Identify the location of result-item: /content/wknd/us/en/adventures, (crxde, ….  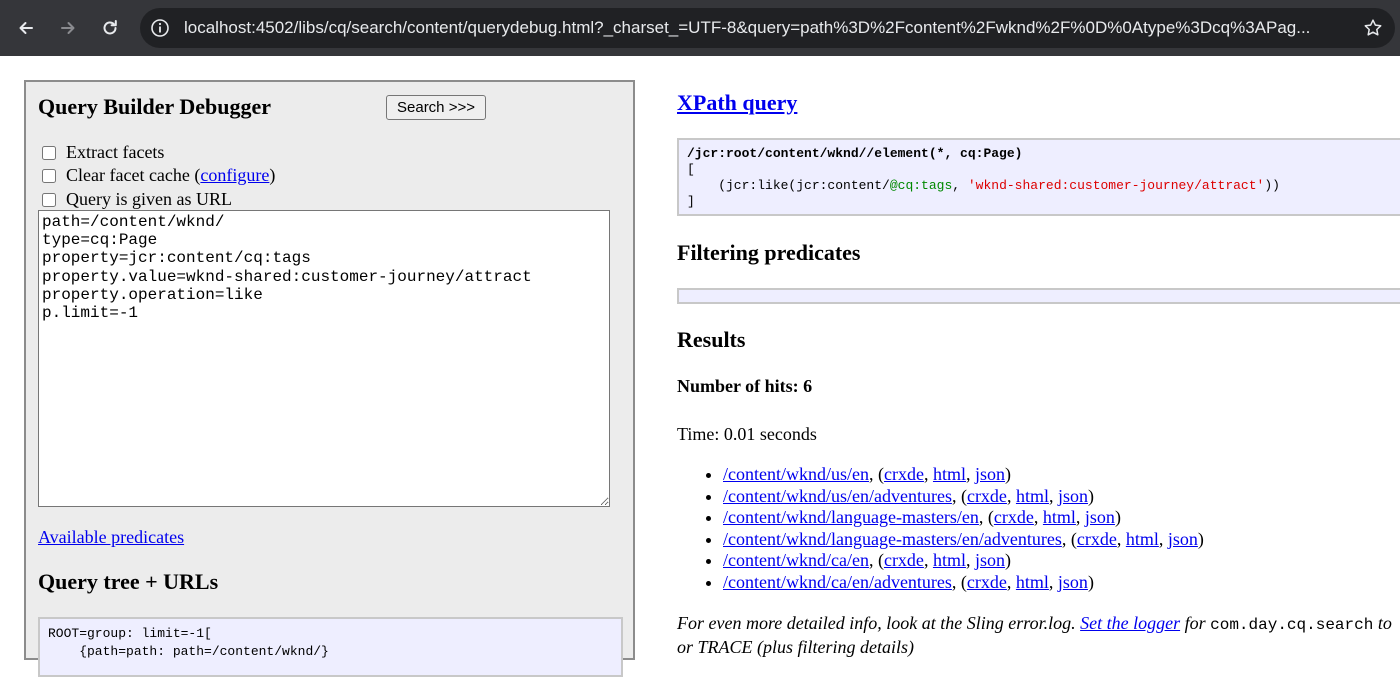
(963, 497).